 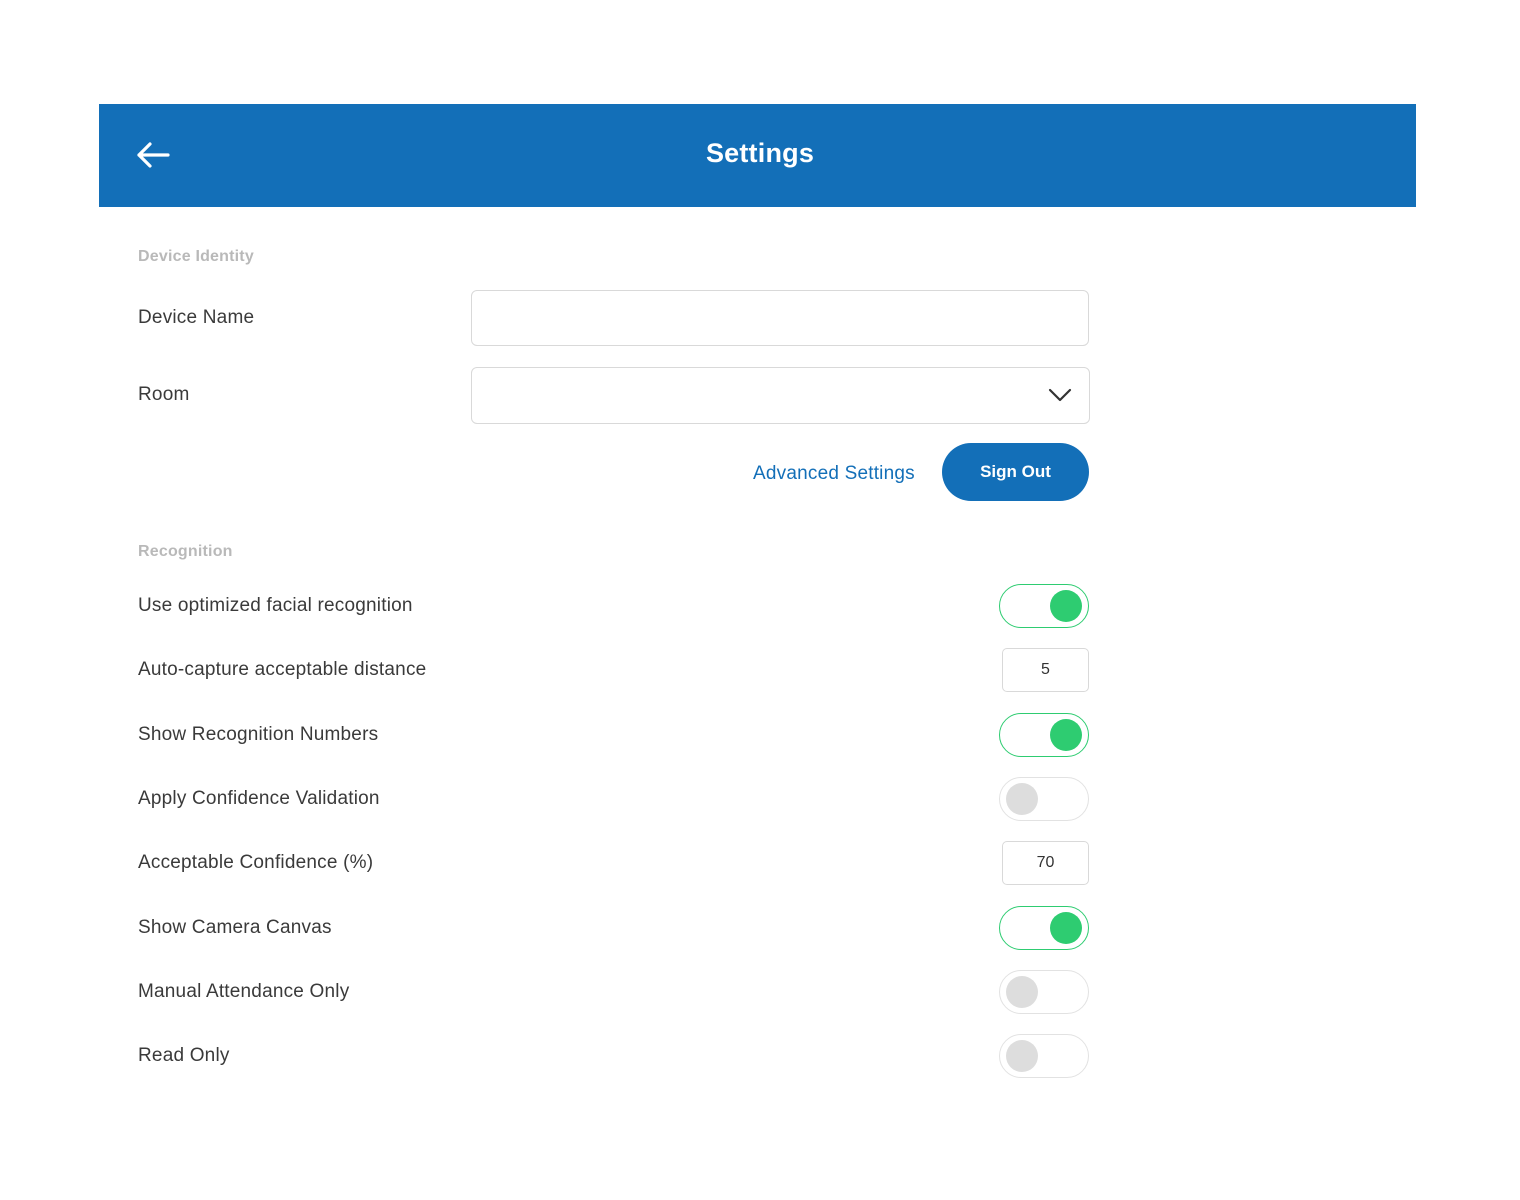 What do you see at coordinates (1044, 992) in the screenshot?
I see `manual-attendance-only-toggle` at bounding box center [1044, 992].